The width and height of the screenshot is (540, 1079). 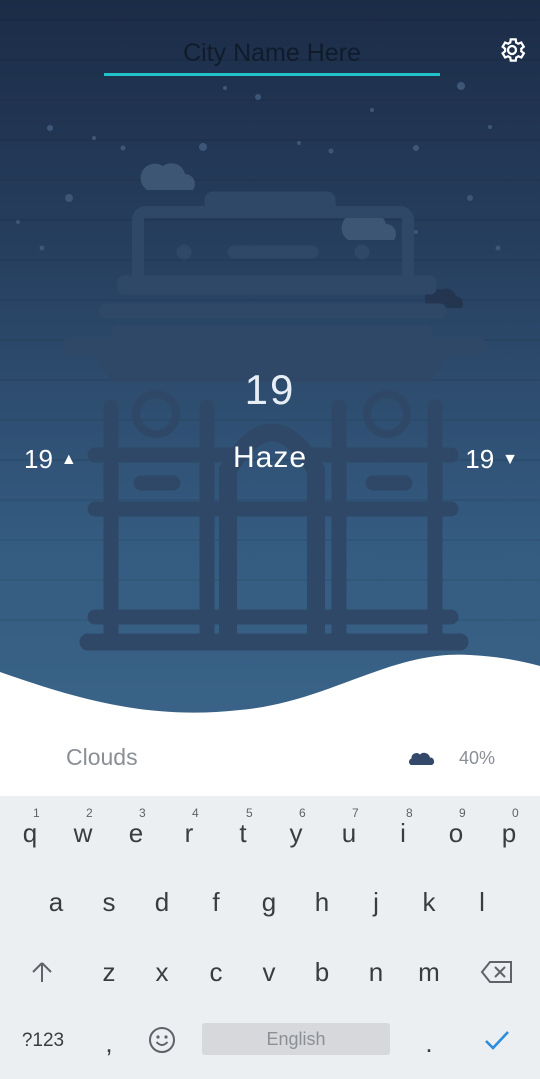 I want to click on key-hint: 4, so click(x=195, y=813).